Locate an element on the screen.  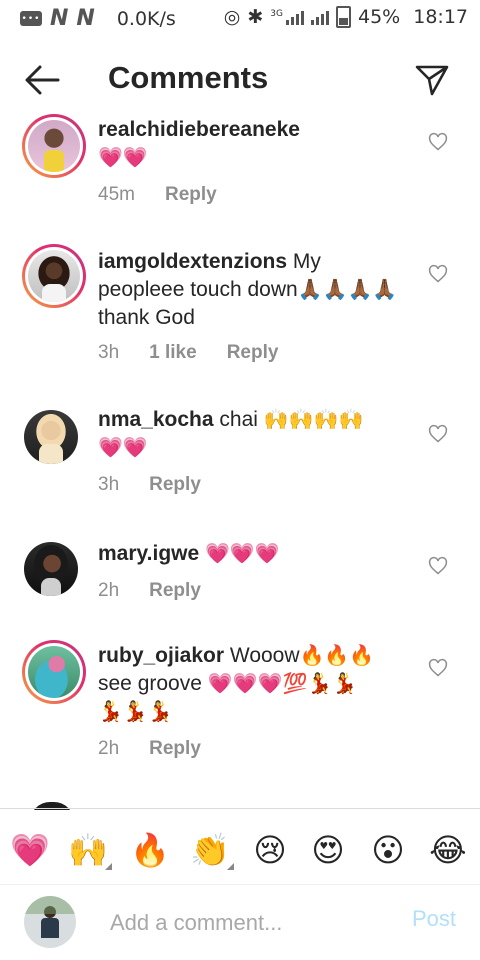
post-button: Post is located at coordinates (434, 919).